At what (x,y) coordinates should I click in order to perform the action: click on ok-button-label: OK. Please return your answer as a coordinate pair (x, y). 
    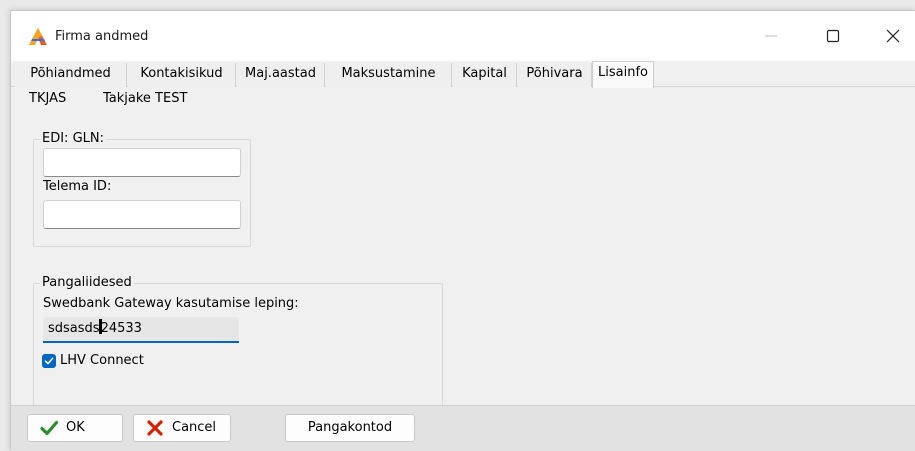
    Looking at the image, I should click on (75, 427).